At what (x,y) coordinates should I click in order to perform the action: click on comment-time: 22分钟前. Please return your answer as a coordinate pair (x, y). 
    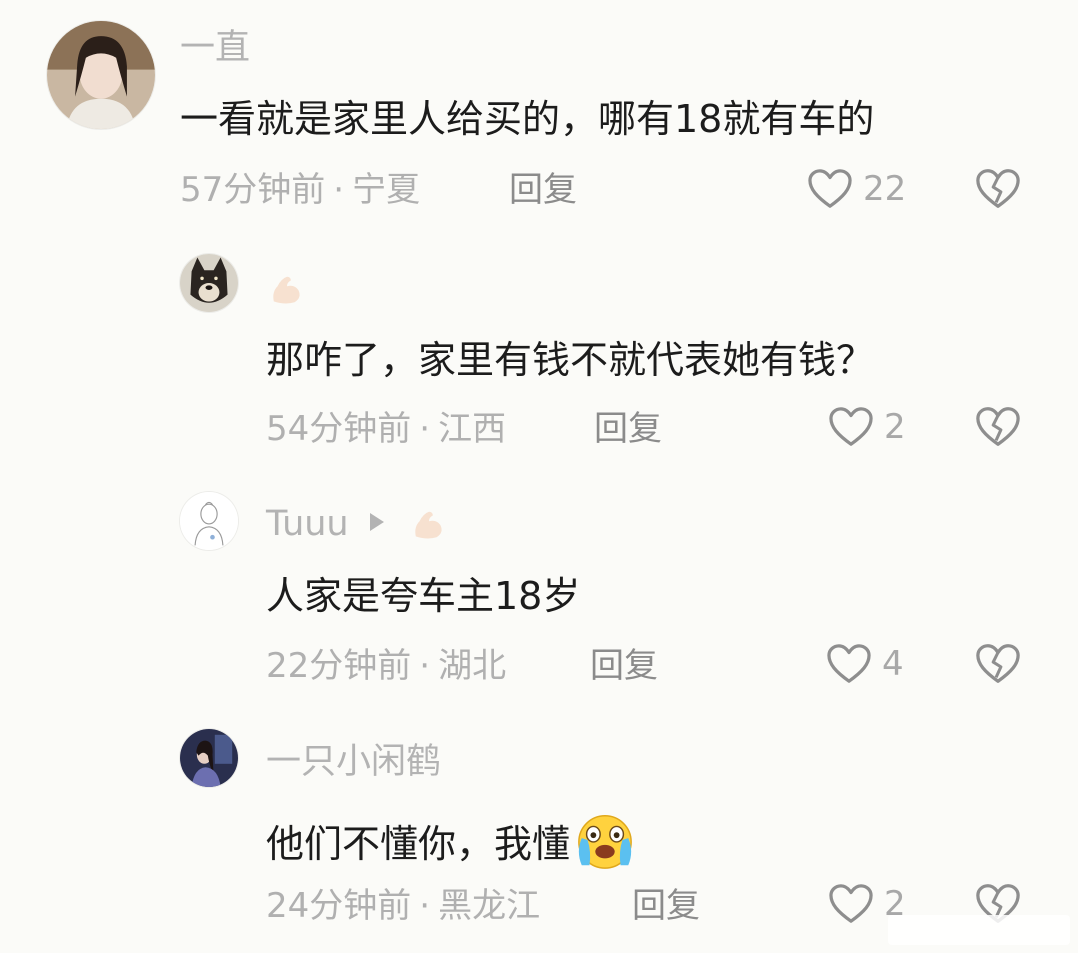
    Looking at the image, I should click on (339, 666).